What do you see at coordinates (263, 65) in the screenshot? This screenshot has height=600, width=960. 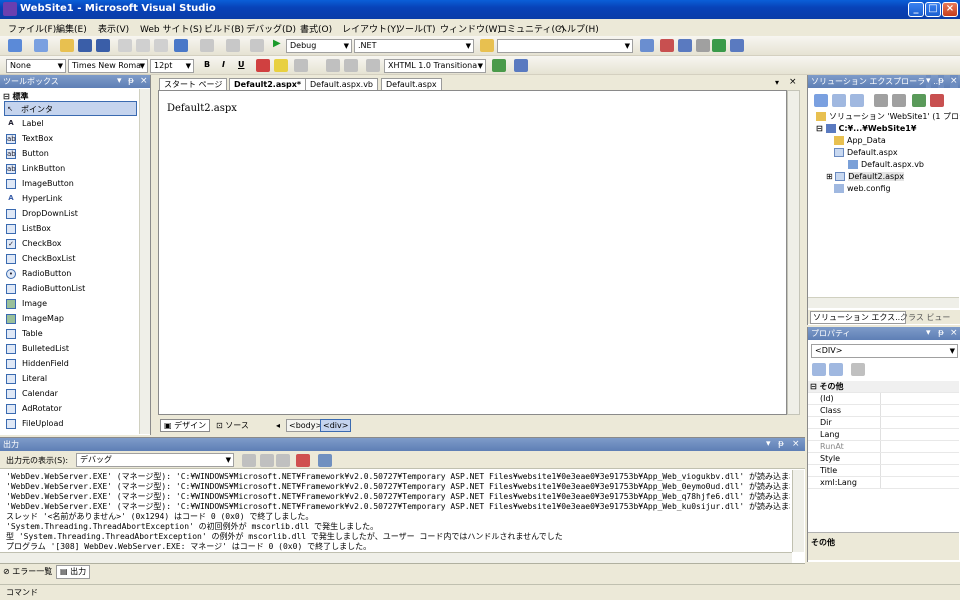 I see `font-color-icon` at bounding box center [263, 65].